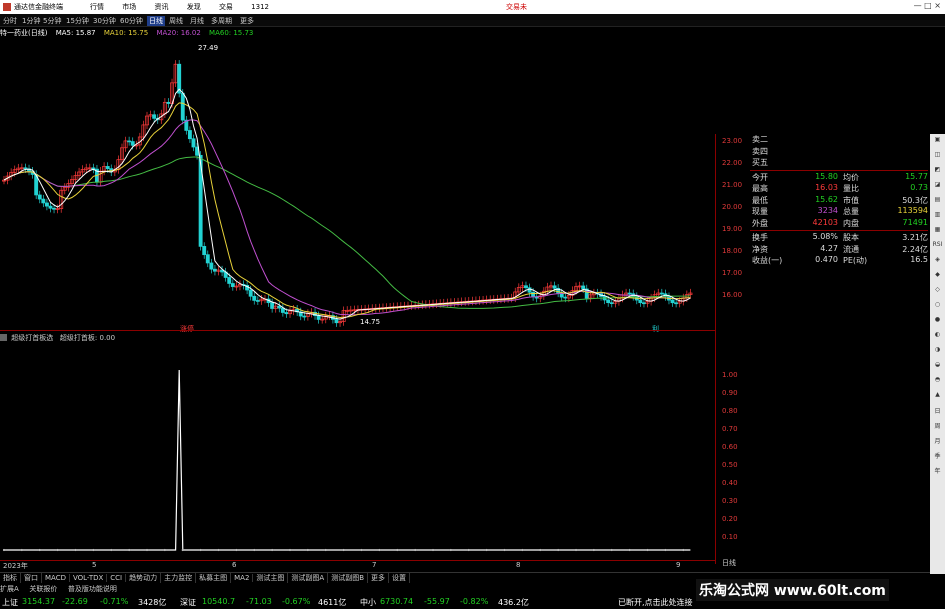 The width and height of the screenshot is (945, 609). I want to click on indicator-tab: 私募主图, so click(214, 578).